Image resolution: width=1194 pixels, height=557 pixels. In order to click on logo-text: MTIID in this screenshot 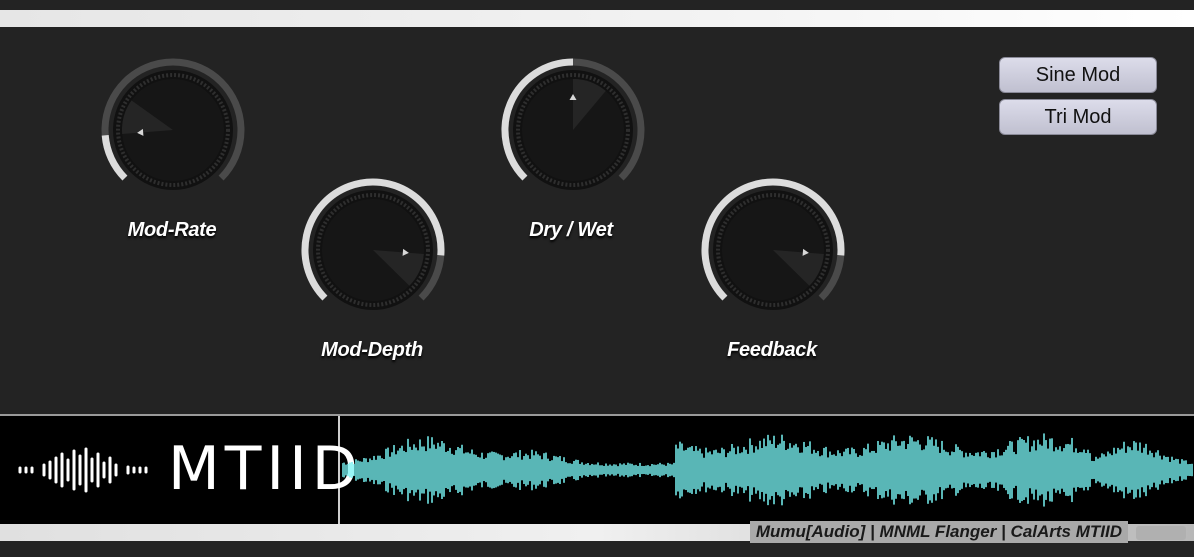, I will do `click(266, 469)`.